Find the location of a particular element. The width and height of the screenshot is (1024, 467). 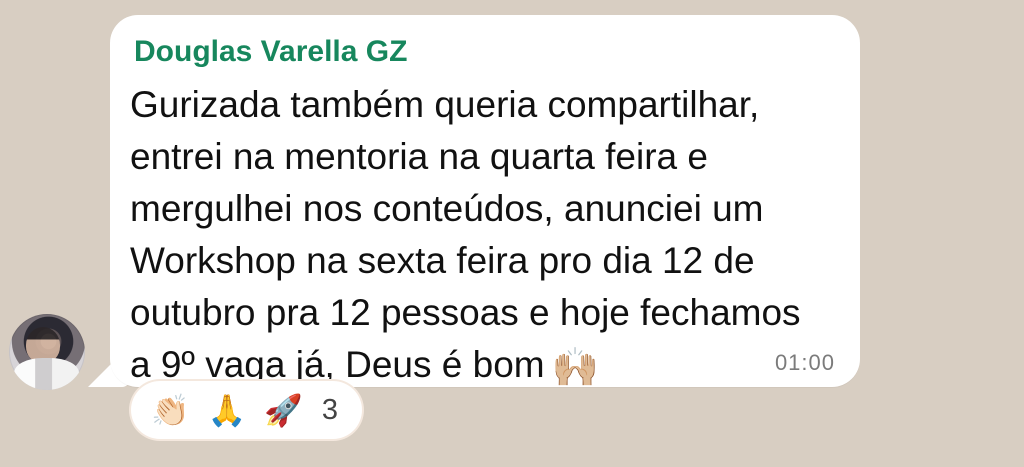

reaction-count: 3 is located at coordinates (329, 409).